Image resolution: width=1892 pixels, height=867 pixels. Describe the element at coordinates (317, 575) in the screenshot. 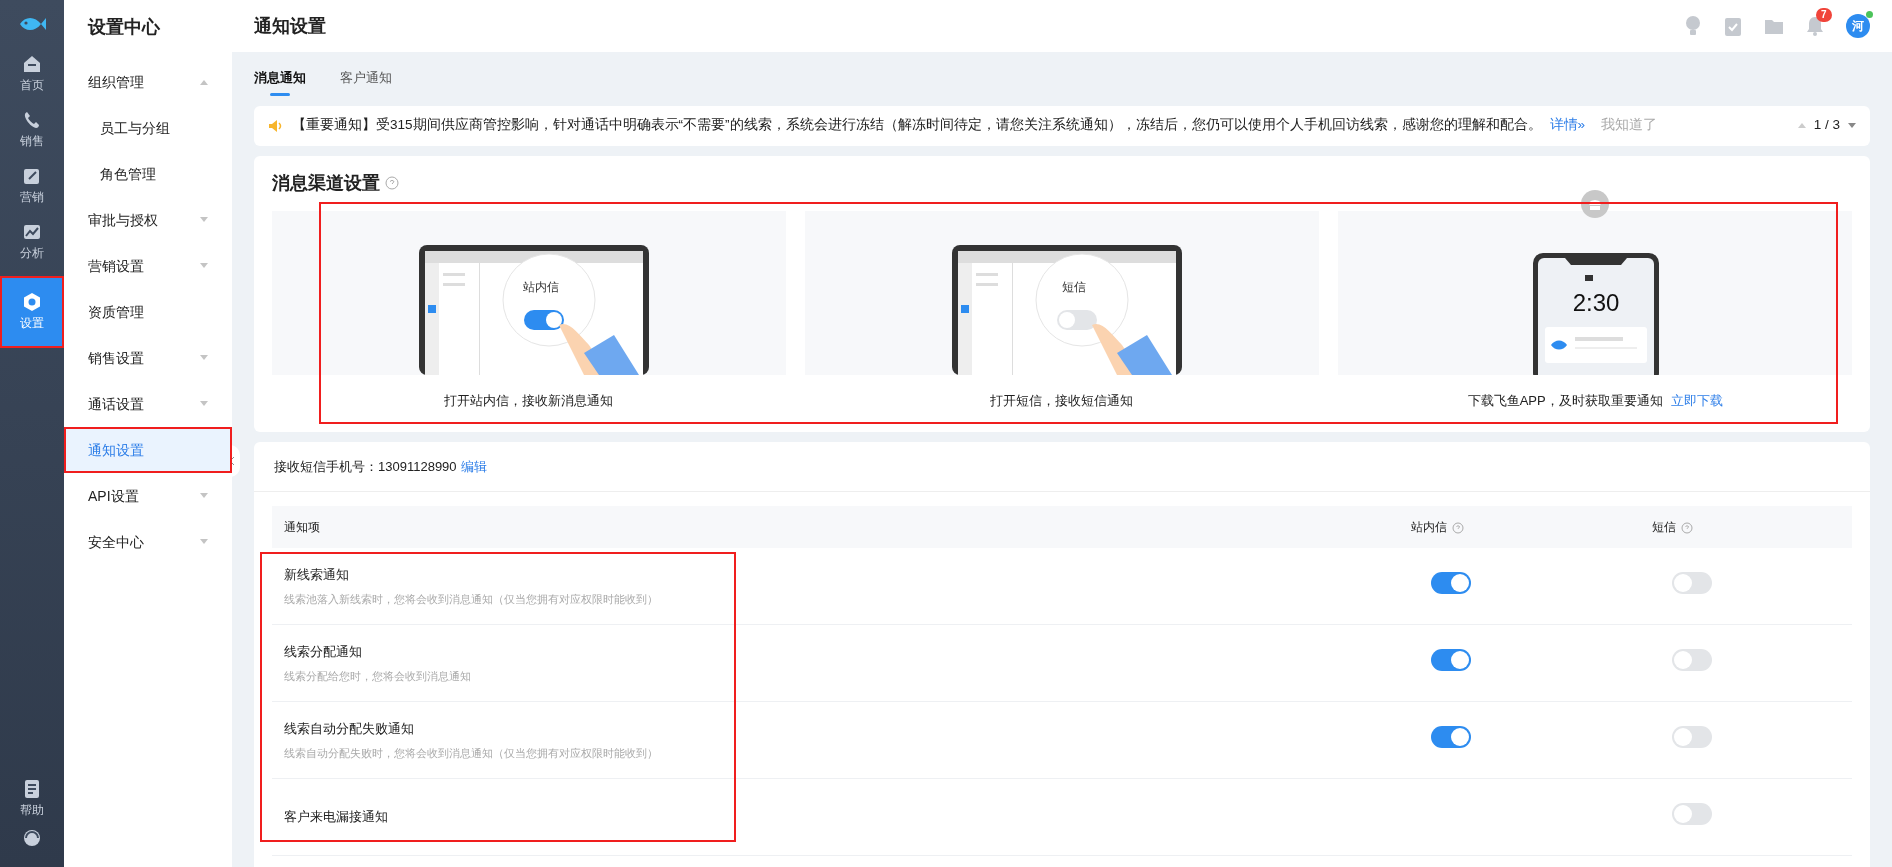

I see `notification-title: 新线索通知` at that location.